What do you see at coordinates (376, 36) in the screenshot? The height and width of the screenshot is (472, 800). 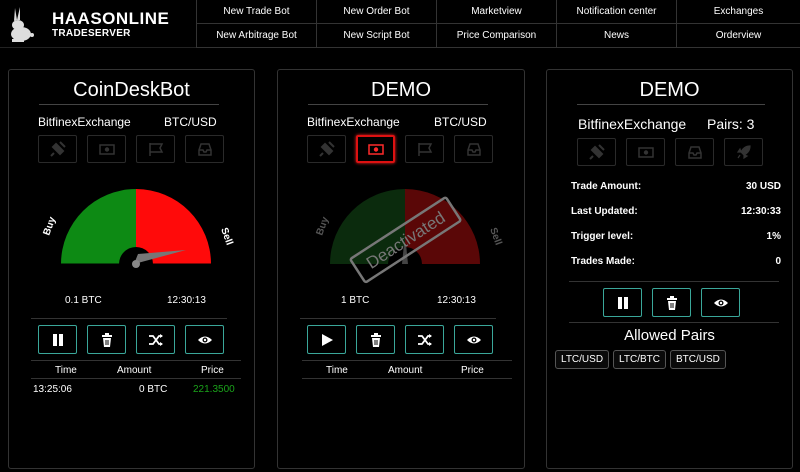 I see `nav-new-script-bot: New Script Bot` at bounding box center [376, 36].